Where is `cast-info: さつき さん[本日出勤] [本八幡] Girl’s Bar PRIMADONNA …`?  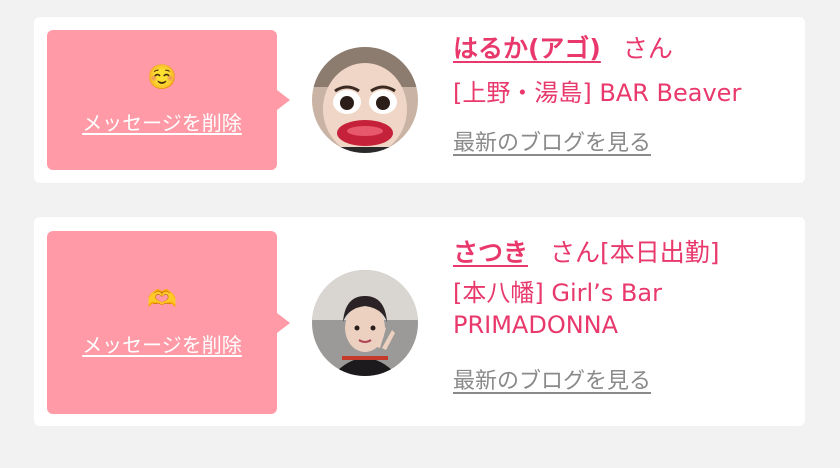 cast-info: さつき さん[本日出勤] [本八幡] Girl’s Bar PRIMADONNA … is located at coordinates (619, 315).